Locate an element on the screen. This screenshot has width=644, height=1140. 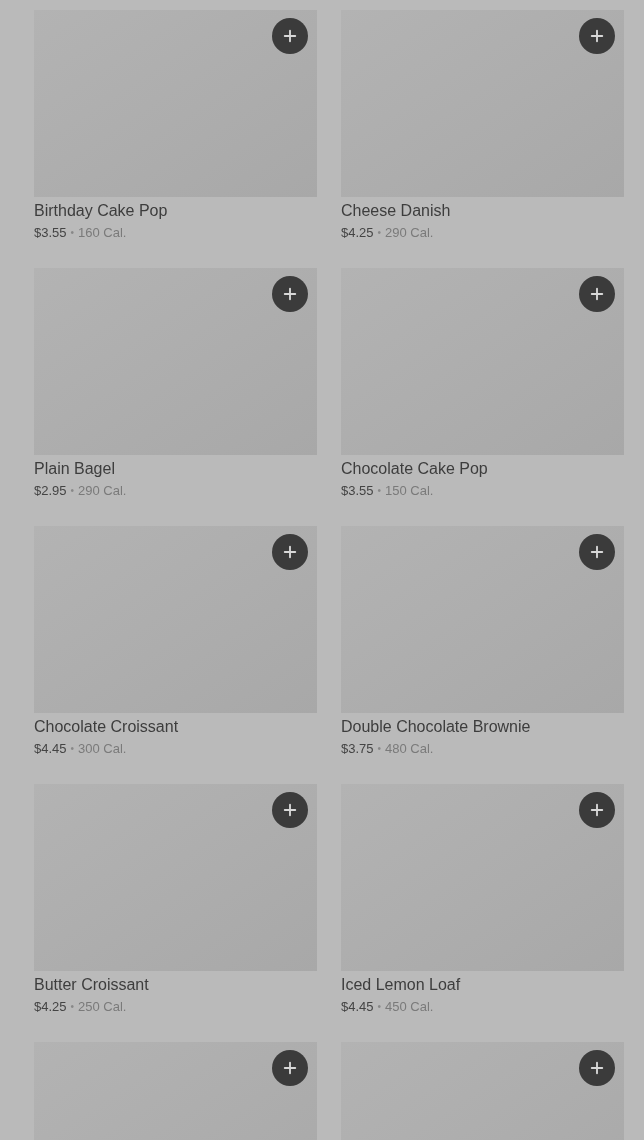
product-name: Double Chocolate Brownie is located at coordinates (436, 727).